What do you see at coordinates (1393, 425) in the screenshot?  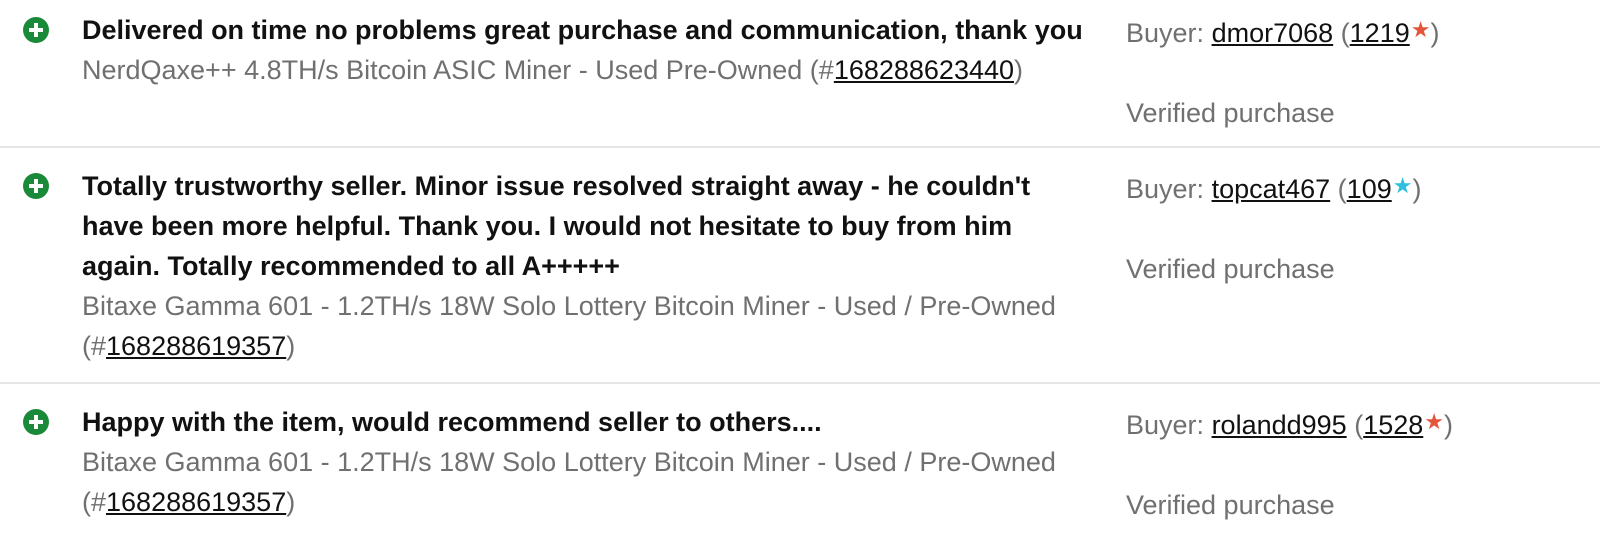 I see `buyer-score-link: 1528` at bounding box center [1393, 425].